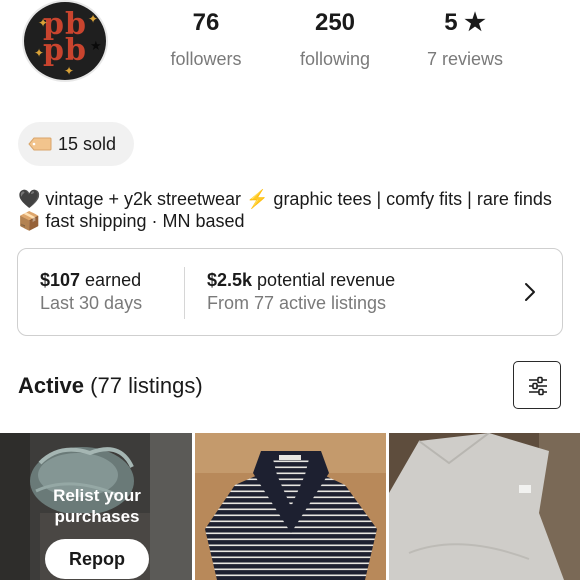 The width and height of the screenshot is (580, 580). Describe the element at coordinates (206, 39) in the screenshot. I see `followers-stat: 76 followers` at that location.